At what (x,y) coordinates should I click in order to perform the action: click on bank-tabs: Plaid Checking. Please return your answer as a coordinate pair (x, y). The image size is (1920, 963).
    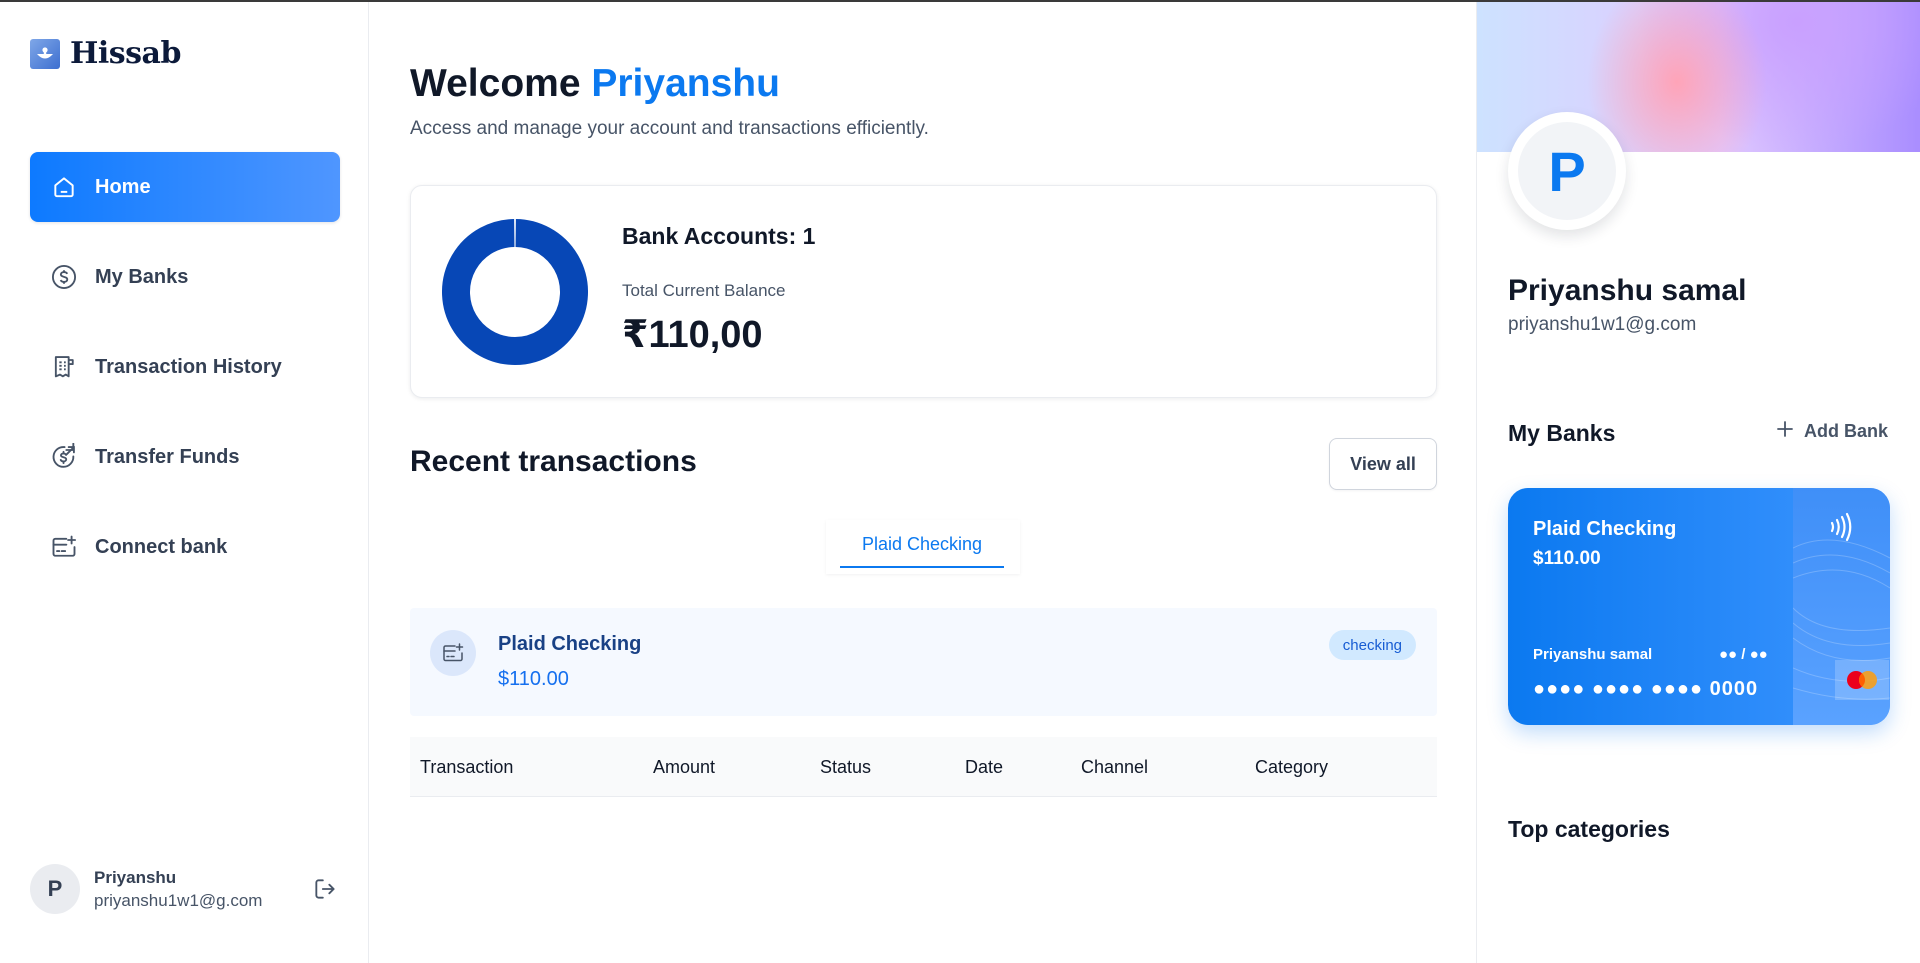
    Looking at the image, I should click on (923, 547).